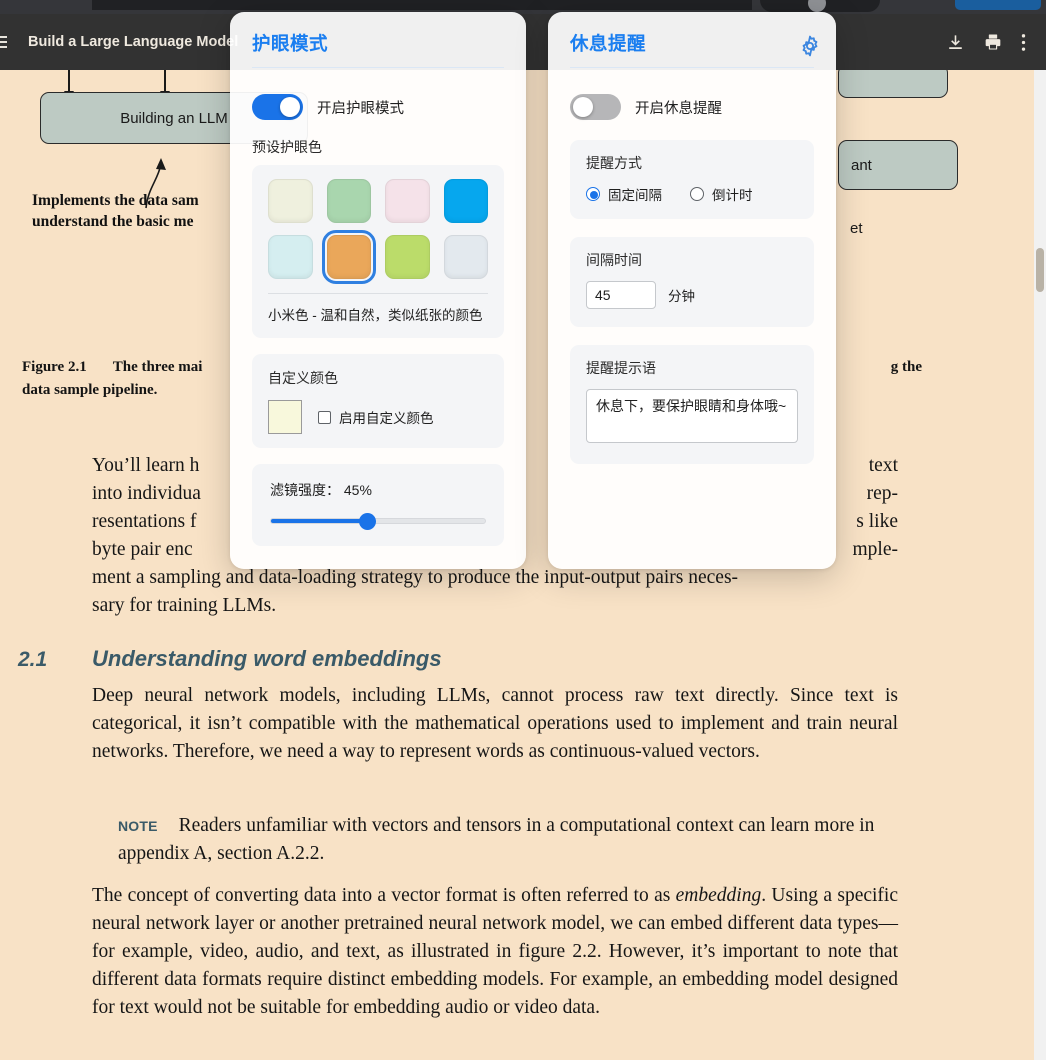 The height and width of the screenshot is (1060, 1046). I want to click on section-heading: 2.1 Understanding word embeddings, so click(463, 659).